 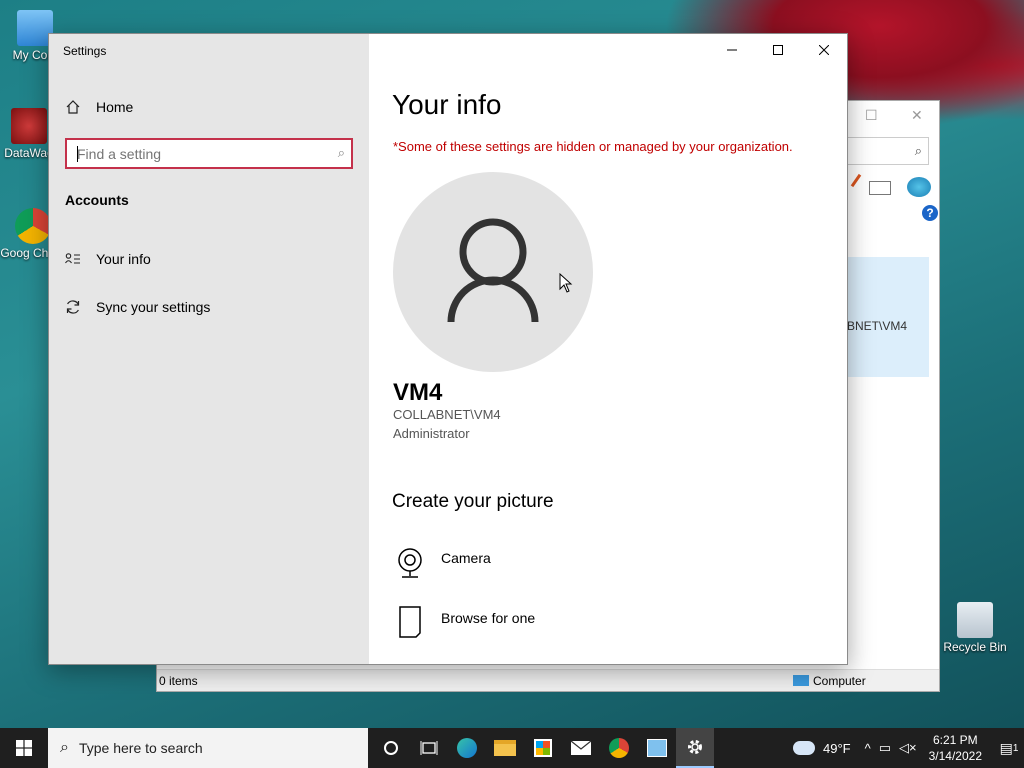 I want to click on chrome-button, so click(x=619, y=748).